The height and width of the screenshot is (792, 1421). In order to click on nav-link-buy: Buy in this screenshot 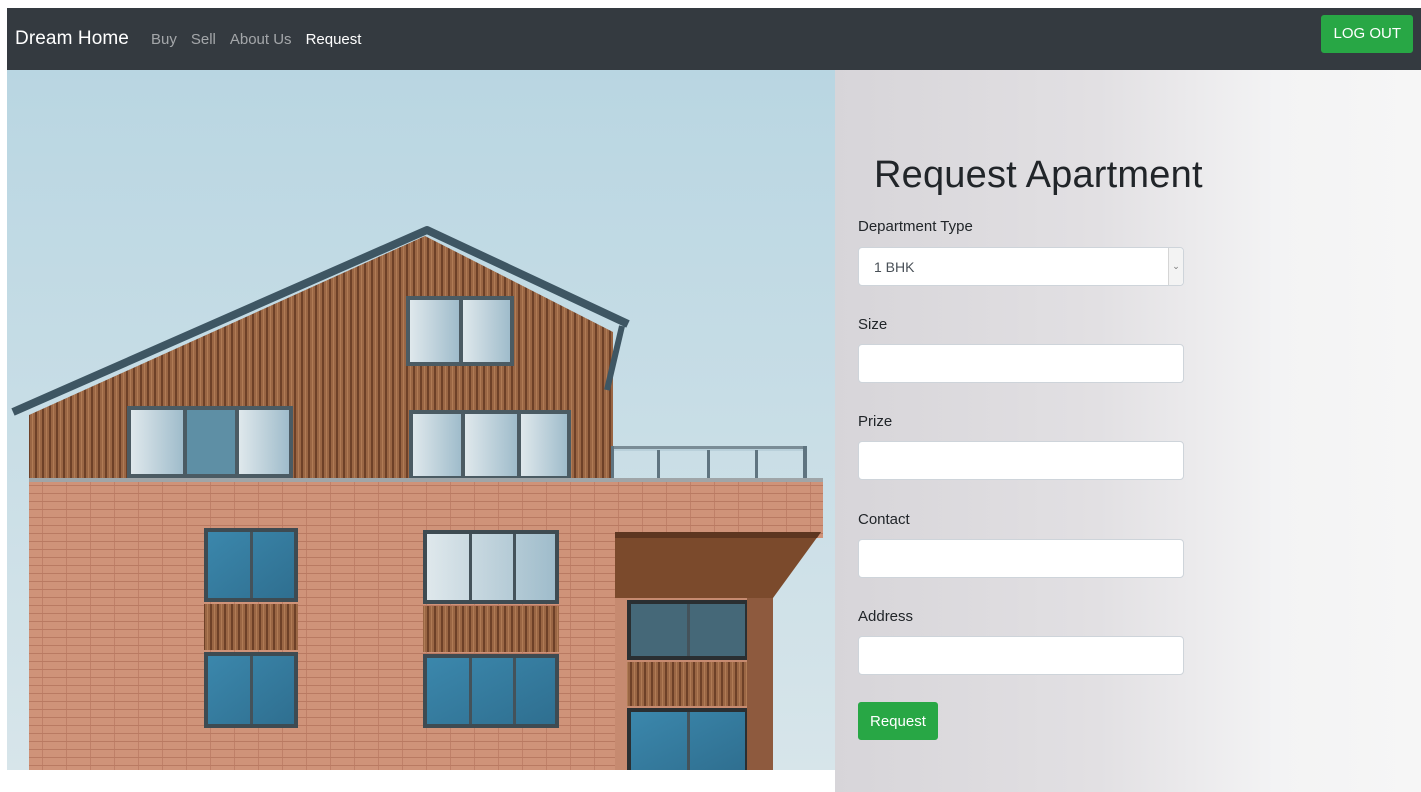, I will do `click(164, 39)`.